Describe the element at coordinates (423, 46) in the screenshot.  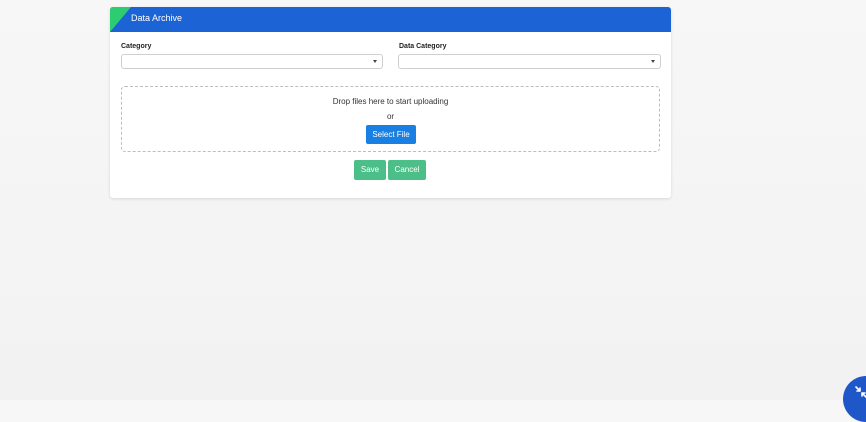
I see `data-category-label: Data Category` at that location.